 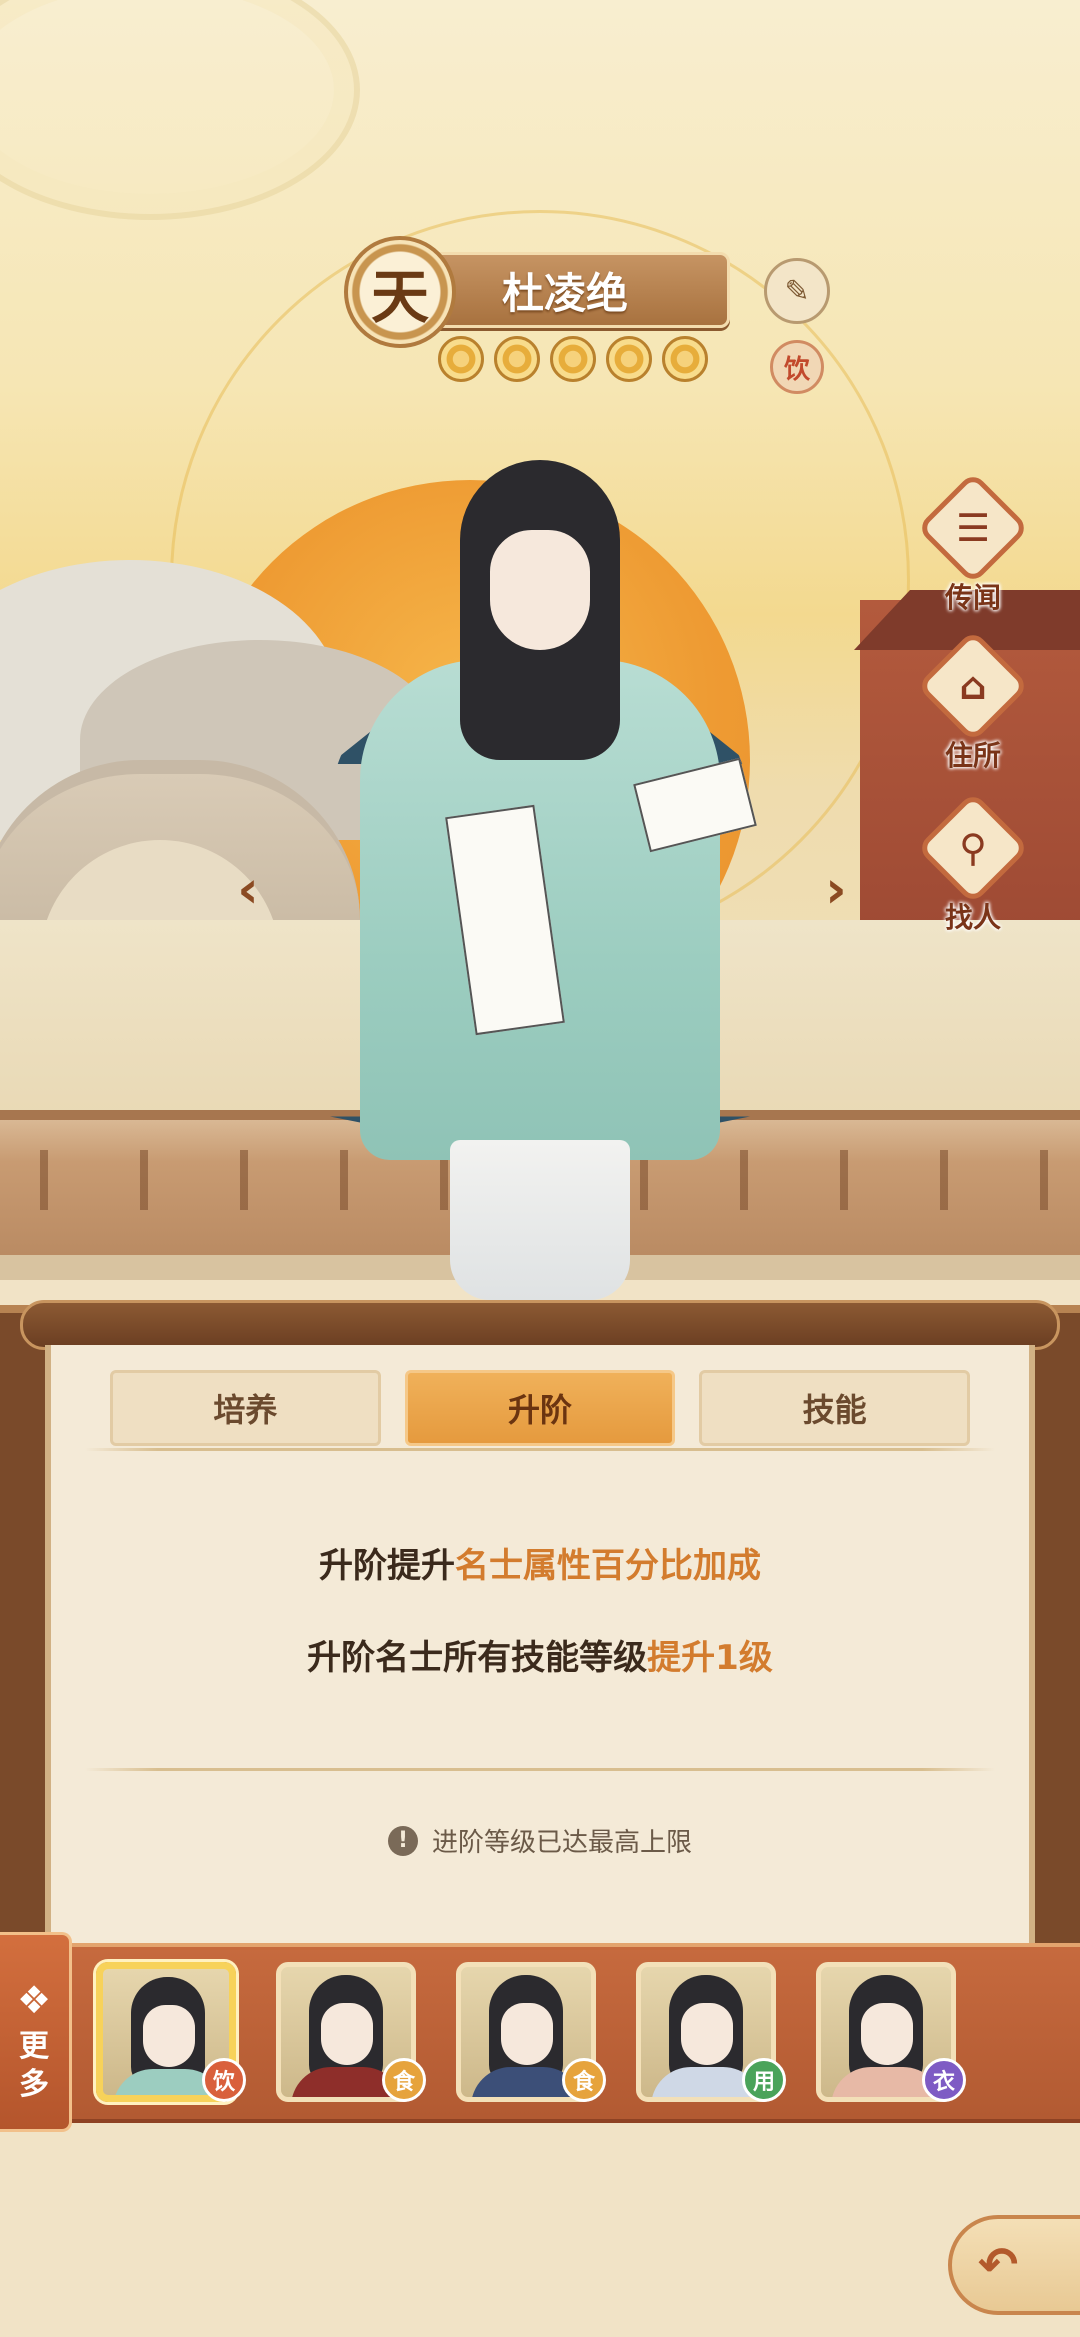 What do you see at coordinates (180, 110) in the screenshot?
I see `cloud-swirl` at bounding box center [180, 110].